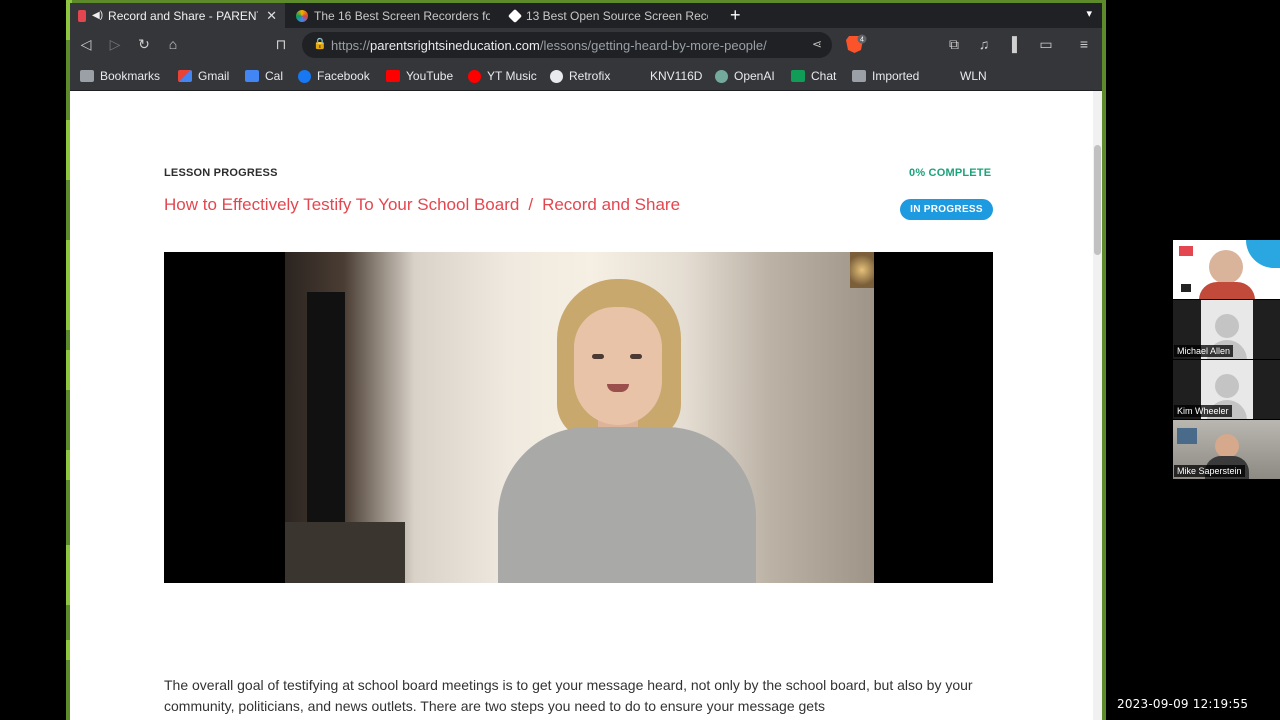 The image size is (1280, 720). I want to click on chat-icon, so click(798, 76).